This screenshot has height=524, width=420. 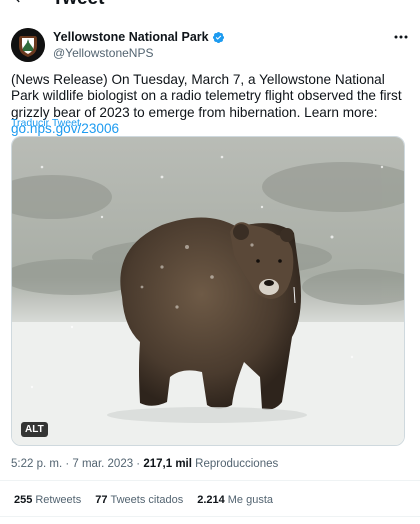 What do you see at coordinates (103, 53) in the screenshot?
I see `author-handle: @YellowstoneNPS` at bounding box center [103, 53].